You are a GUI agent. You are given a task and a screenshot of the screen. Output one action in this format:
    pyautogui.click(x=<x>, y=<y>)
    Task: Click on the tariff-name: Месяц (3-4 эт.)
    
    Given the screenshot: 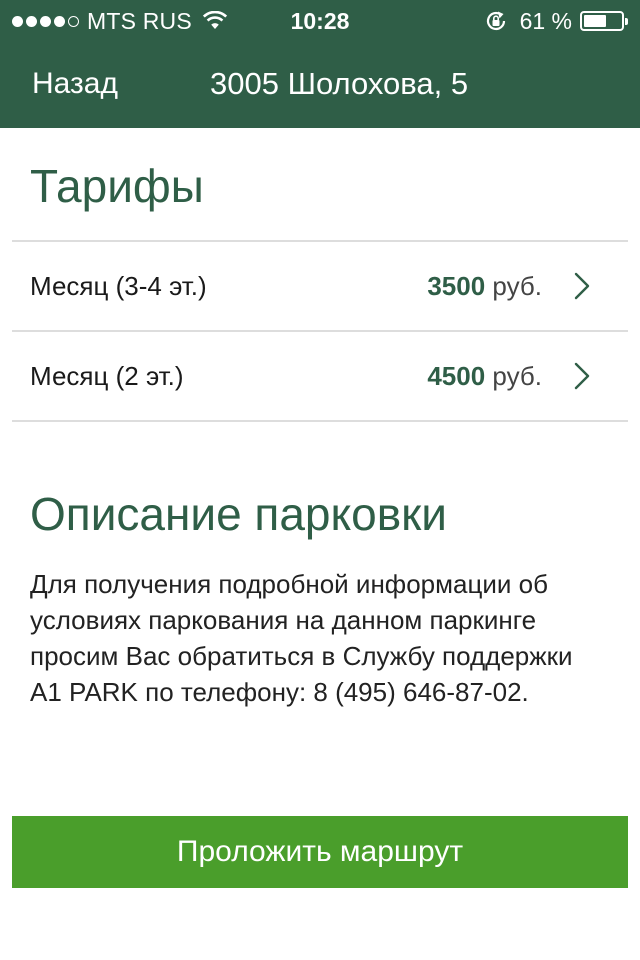 What is the action you would take?
    pyautogui.click(x=118, y=286)
    